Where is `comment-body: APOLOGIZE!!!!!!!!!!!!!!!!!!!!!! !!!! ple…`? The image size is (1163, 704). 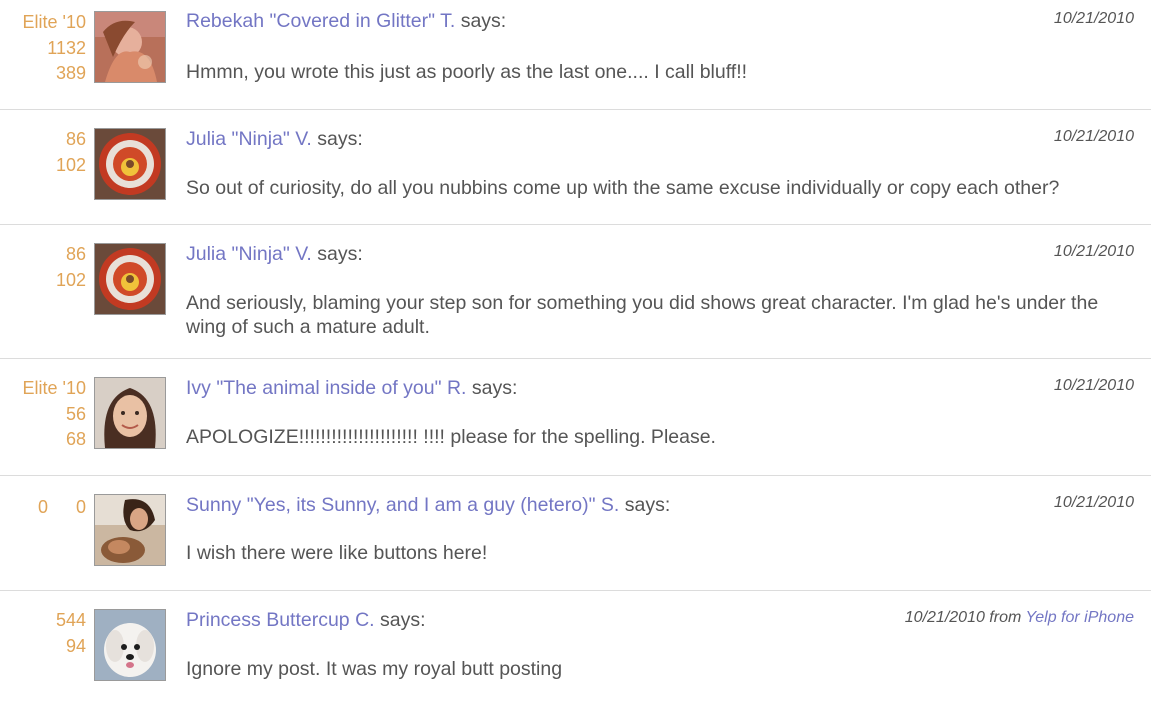
comment-body: APOLOGIZE!!!!!!!!!!!!!!!!!!!!!! !!!! ple… is located at coordinates (451, 437).